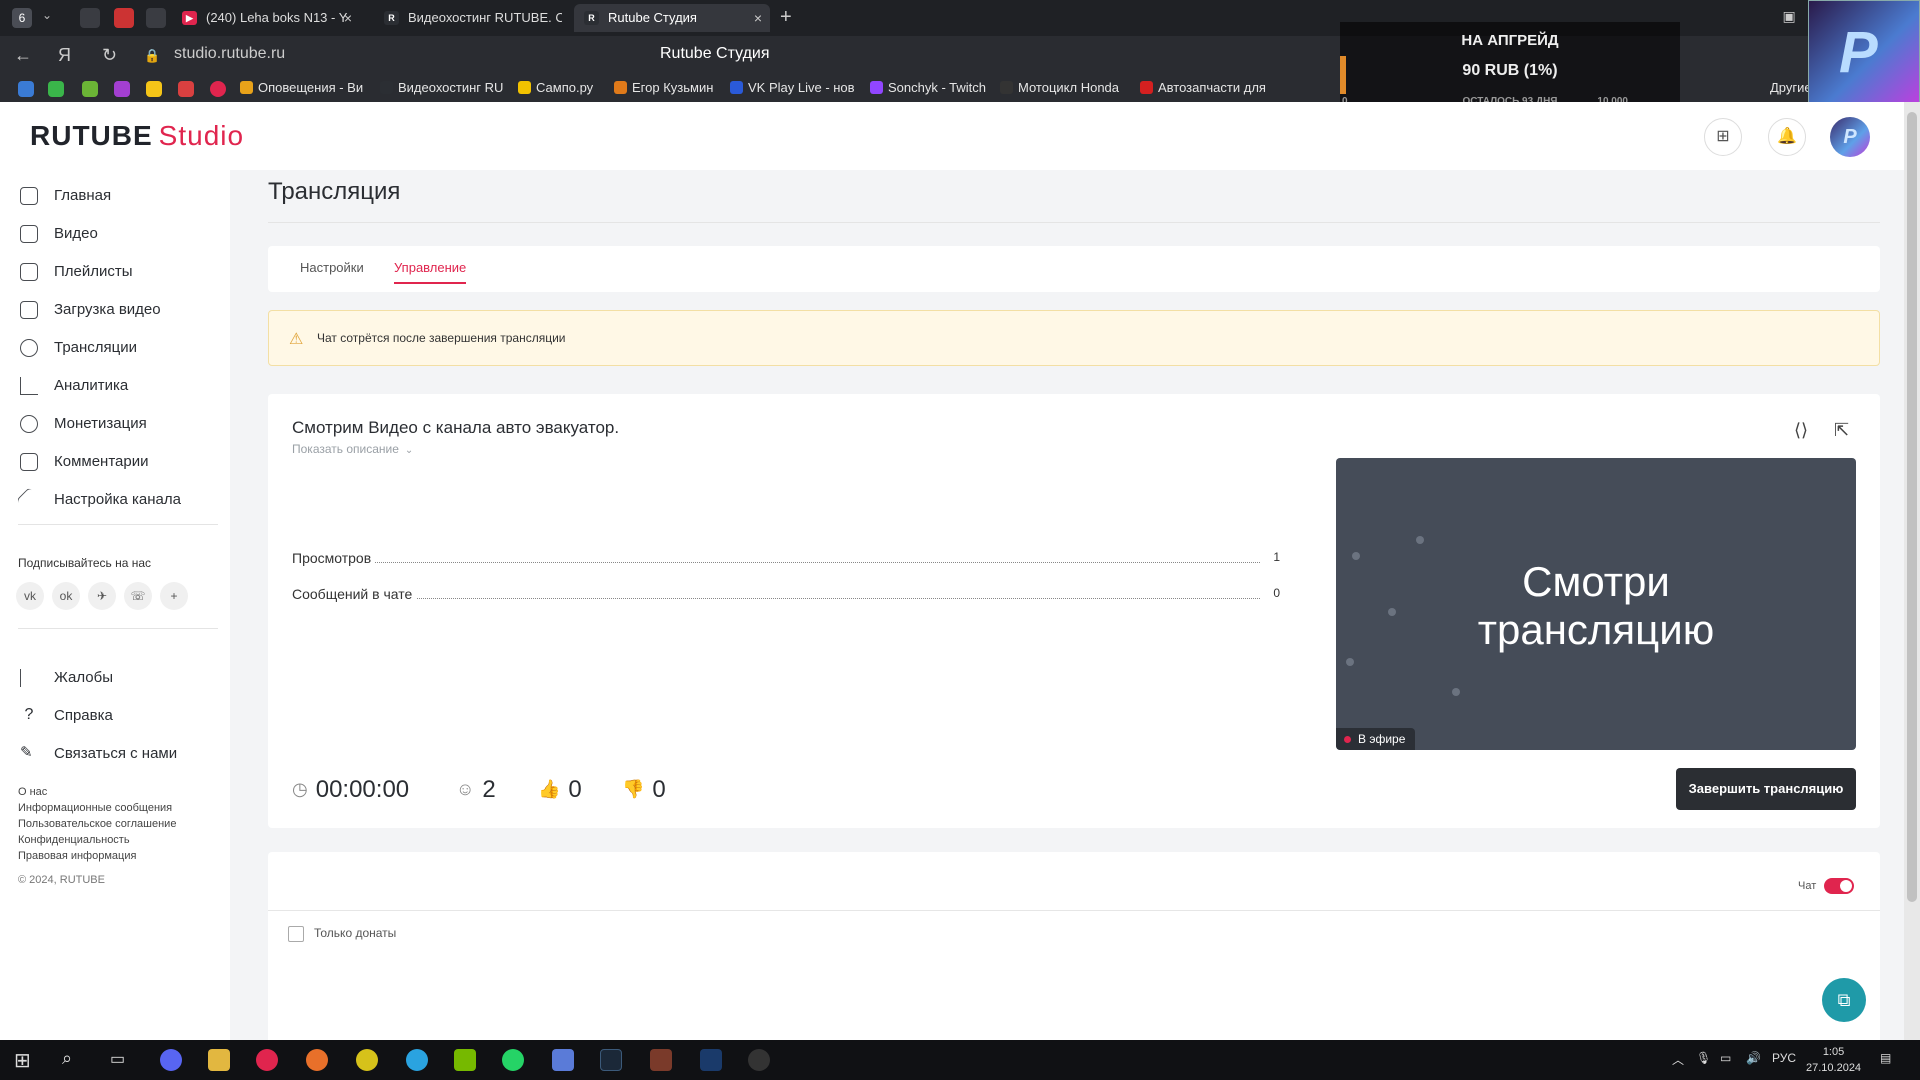 The image size is (1920, 1080). What do you see at coordinates (786, 17) in the screenshot?
I see `new-tab-button: +` at bounding box center [786, 17].